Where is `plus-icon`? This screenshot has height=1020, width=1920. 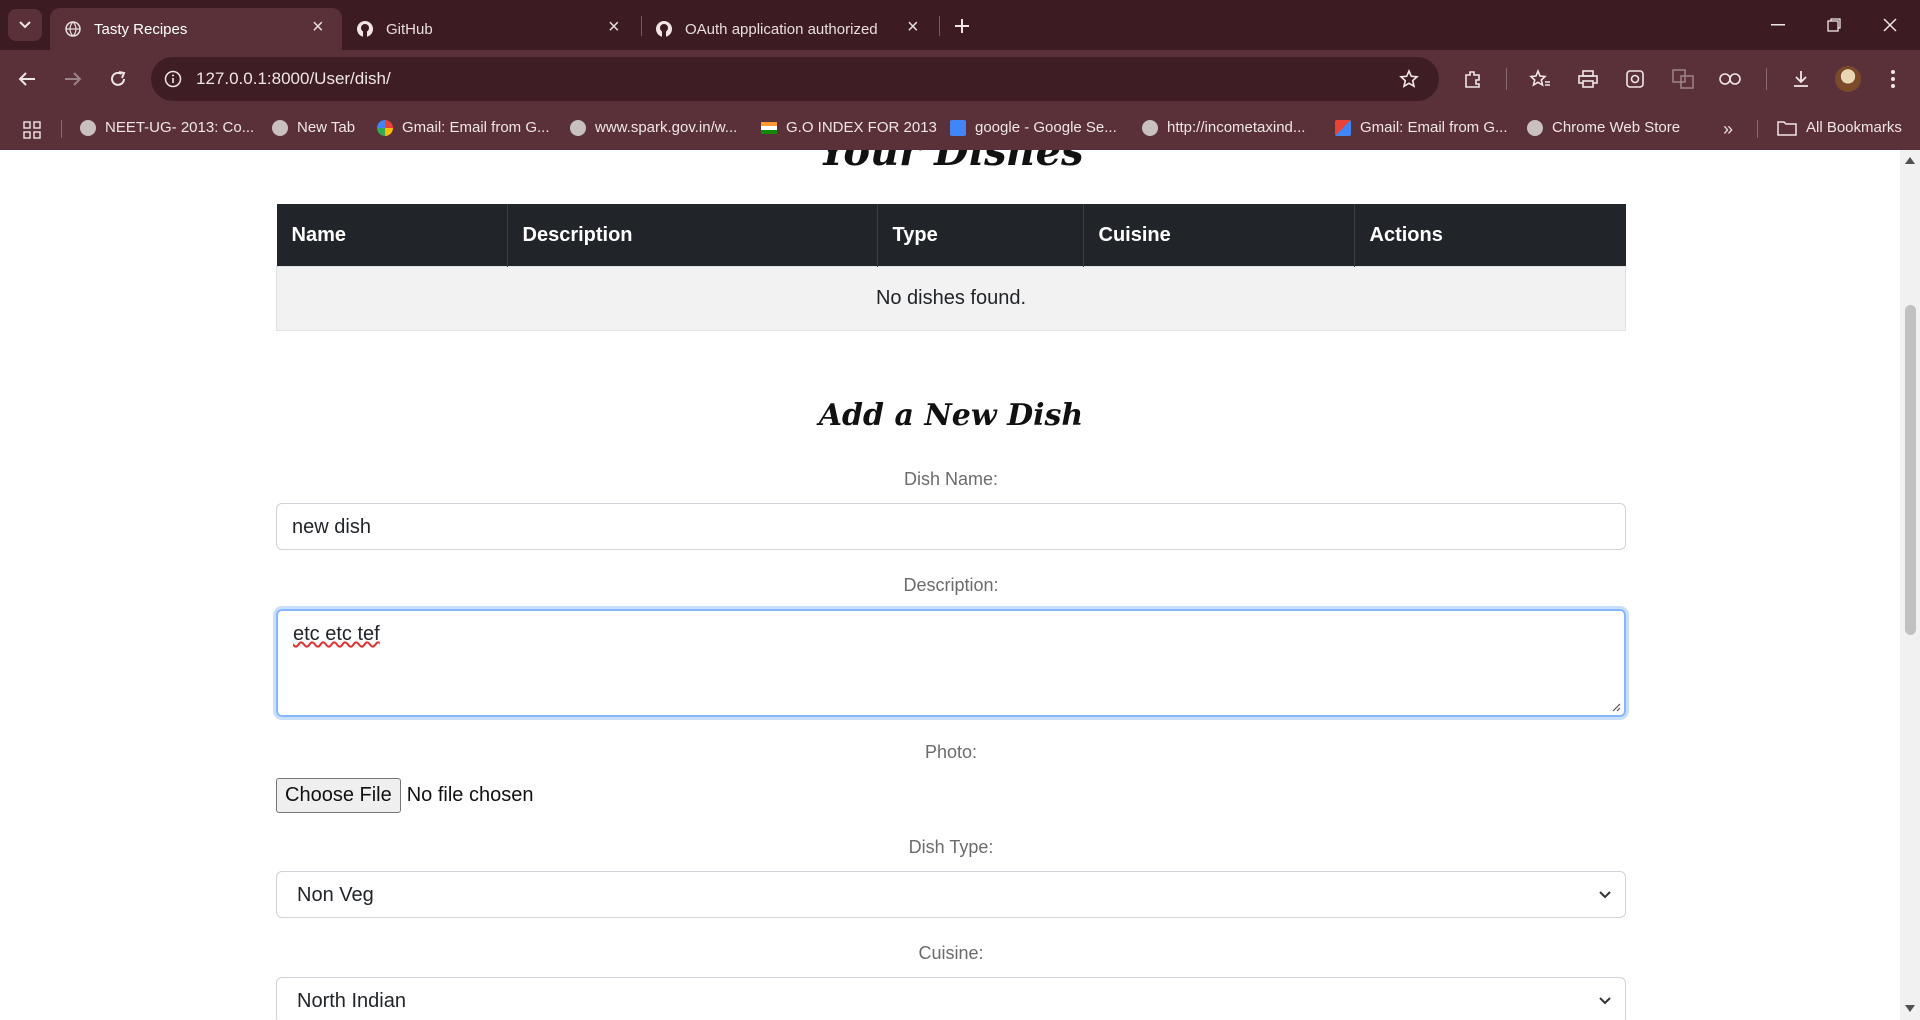 plus-icon is located at coordinates (962, 26).